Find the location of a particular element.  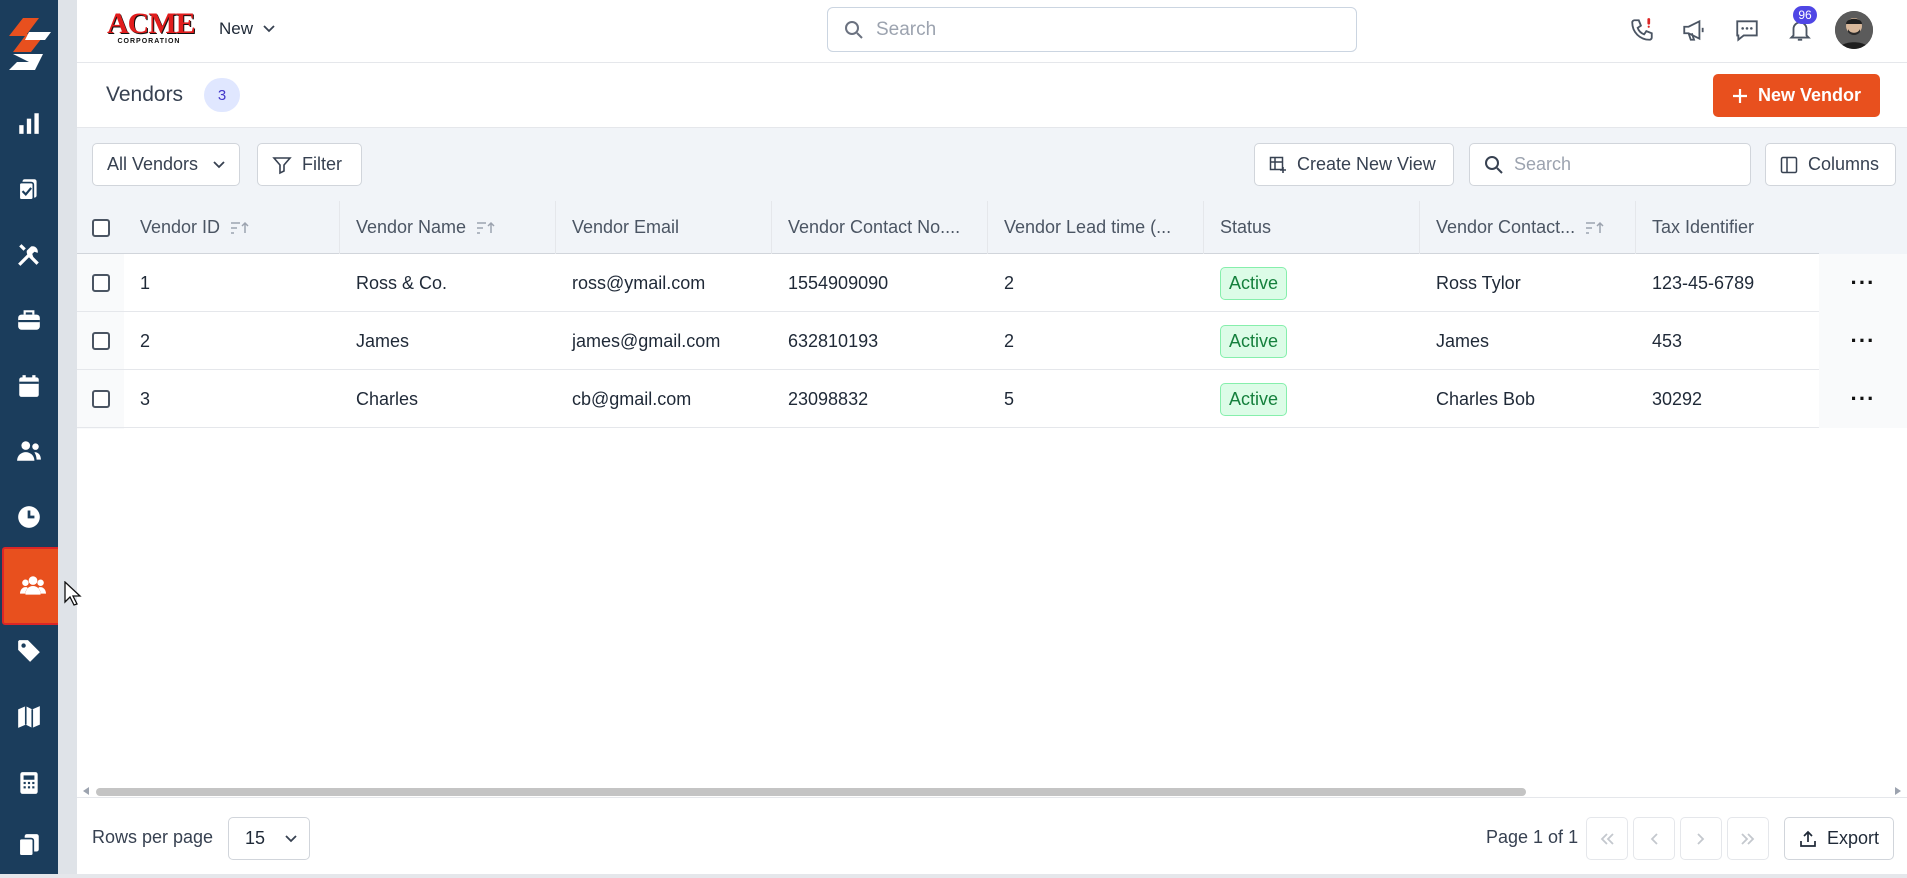

cell-vendor-lead-time: 2 is located at coordinates (1009, 282).